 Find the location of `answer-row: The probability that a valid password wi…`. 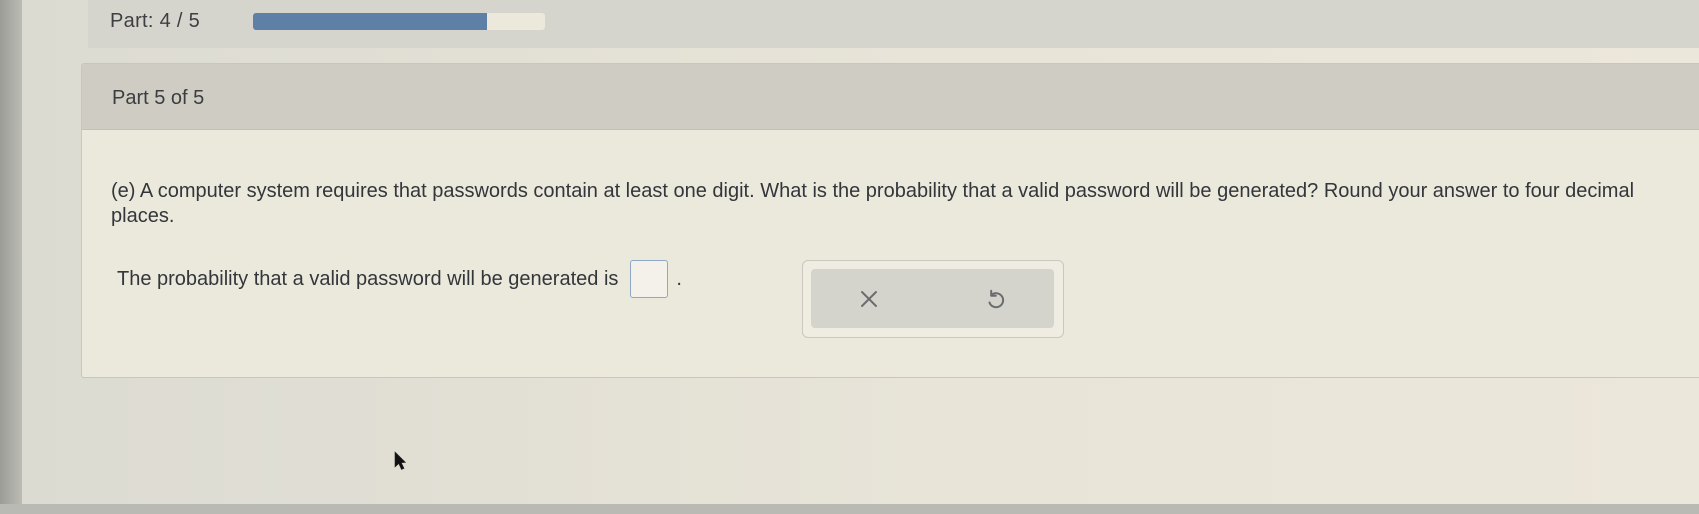

answer-row: The probability that a valid password wi… is located at coordinates (399, 279).